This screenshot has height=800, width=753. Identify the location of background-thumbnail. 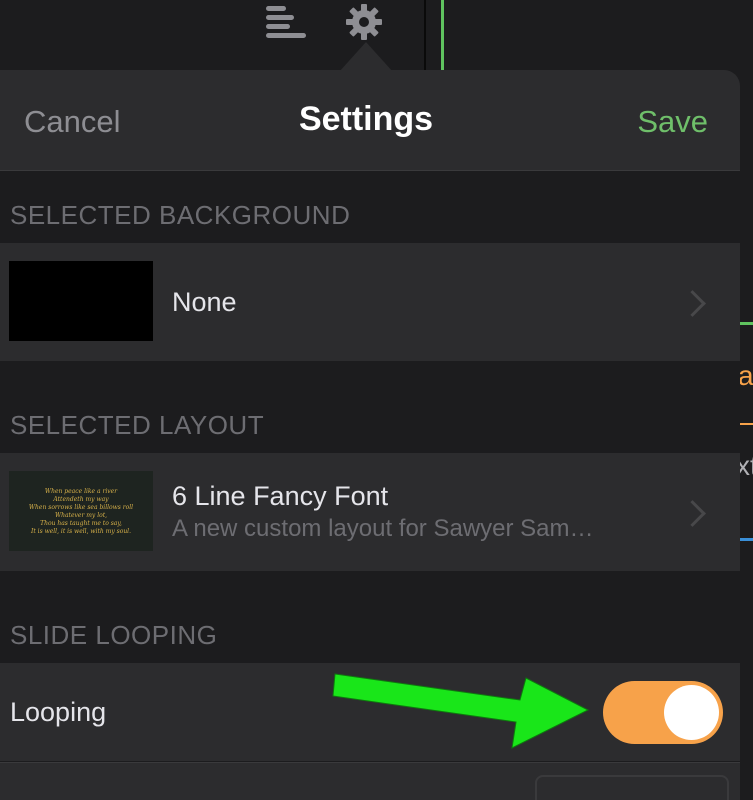
(81, 301).